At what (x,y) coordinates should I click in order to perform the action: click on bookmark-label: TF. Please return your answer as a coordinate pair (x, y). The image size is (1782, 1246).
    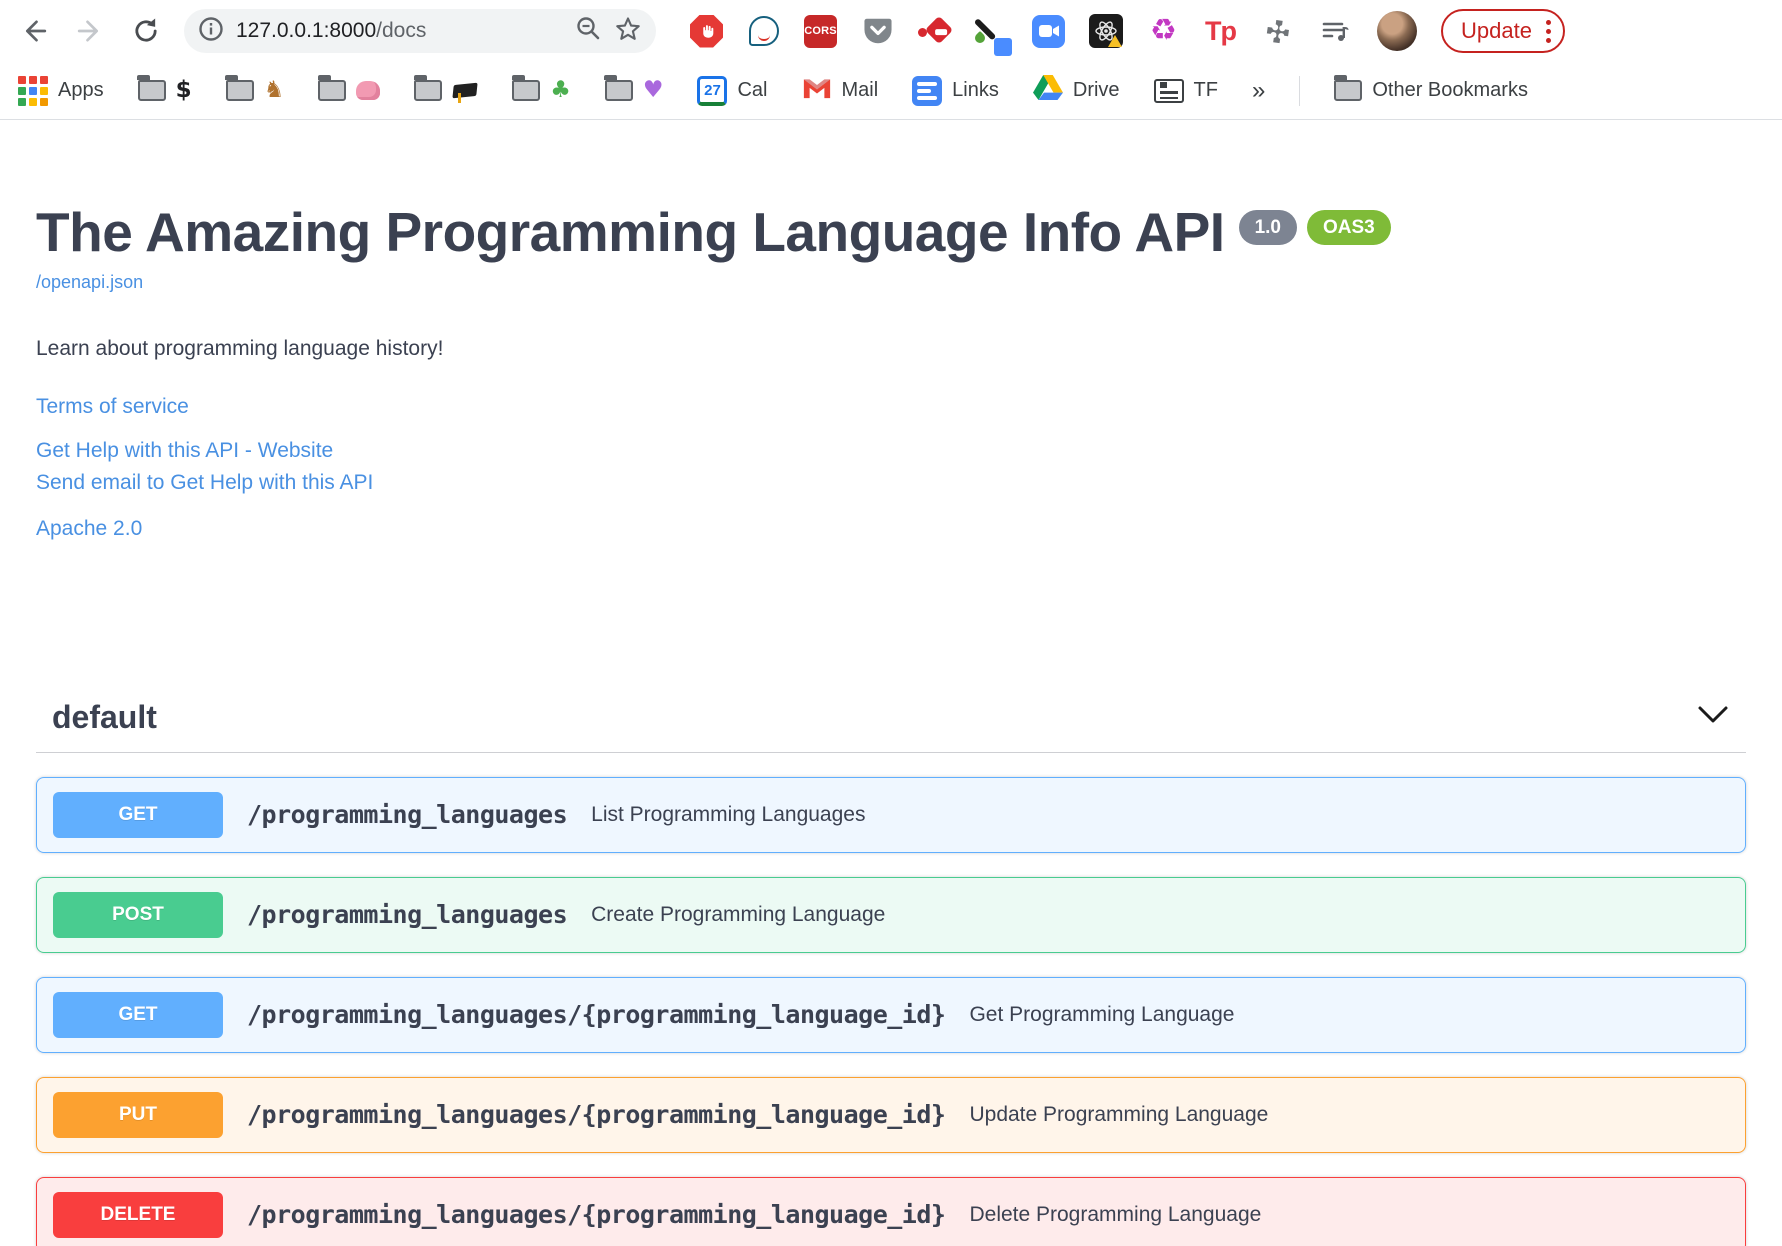
    Looking at the image, I should click on (1205, 90).